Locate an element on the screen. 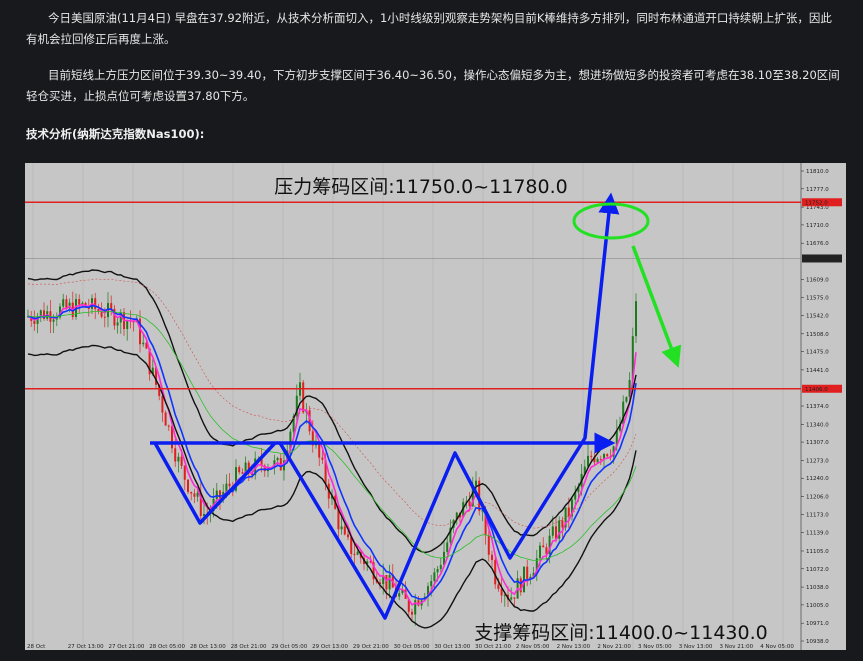 The height and width of the screenshot is (661, 863). time-tick-label: 3 Nov 13:00 is located at coordinates (696, 647).